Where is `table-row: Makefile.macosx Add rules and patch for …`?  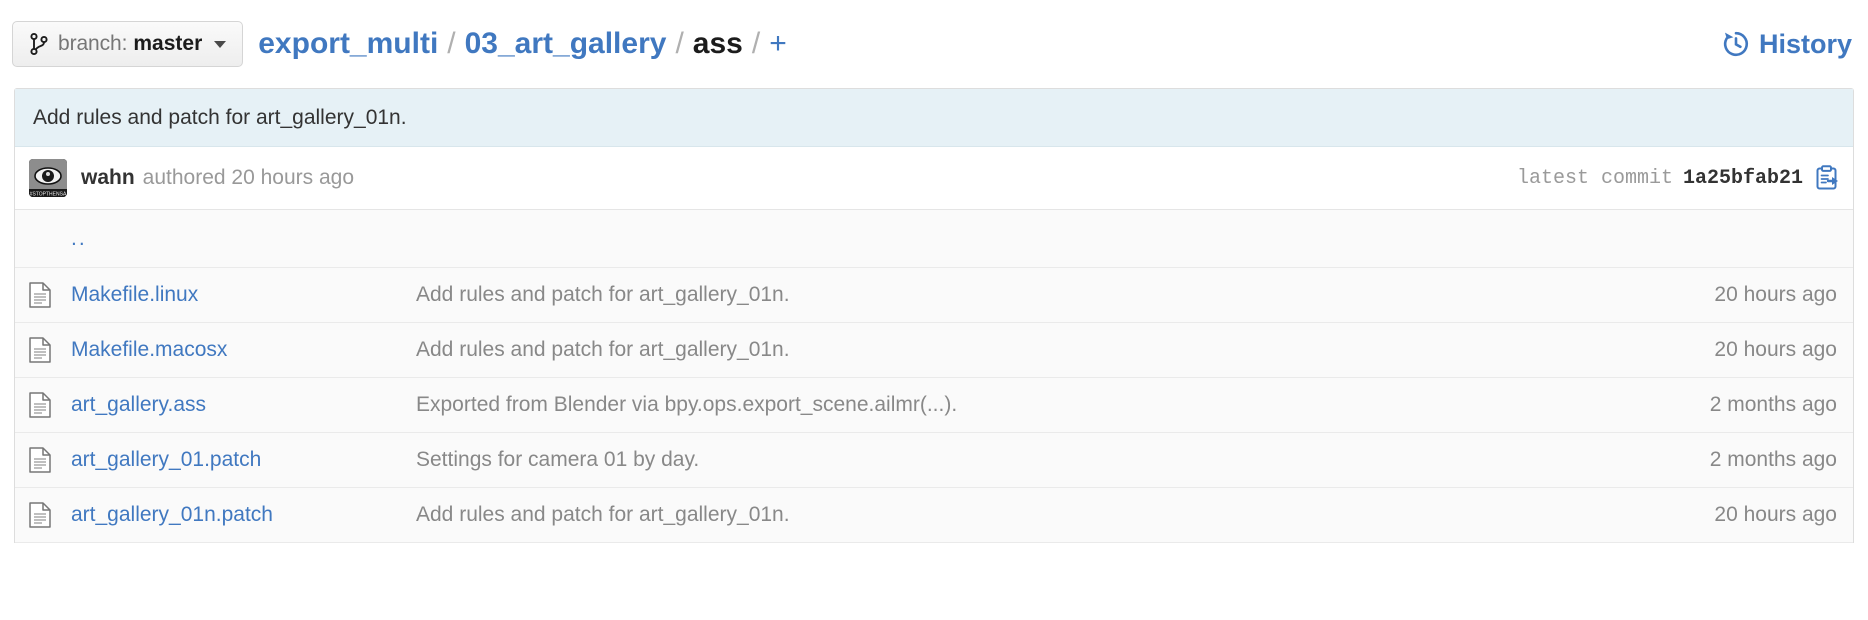
table-row: Makefile.macosx Add rules and patch for … is located at coordinates (934, 350).